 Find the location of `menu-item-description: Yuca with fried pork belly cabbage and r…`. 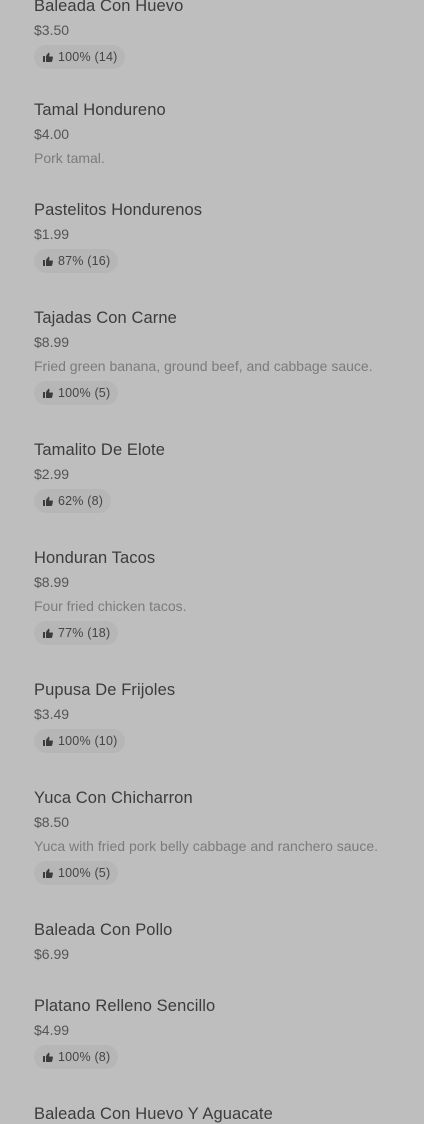

menu-item-description: Yuca with fried pork belly cabbage and r… is located at coordinates (206, 846).